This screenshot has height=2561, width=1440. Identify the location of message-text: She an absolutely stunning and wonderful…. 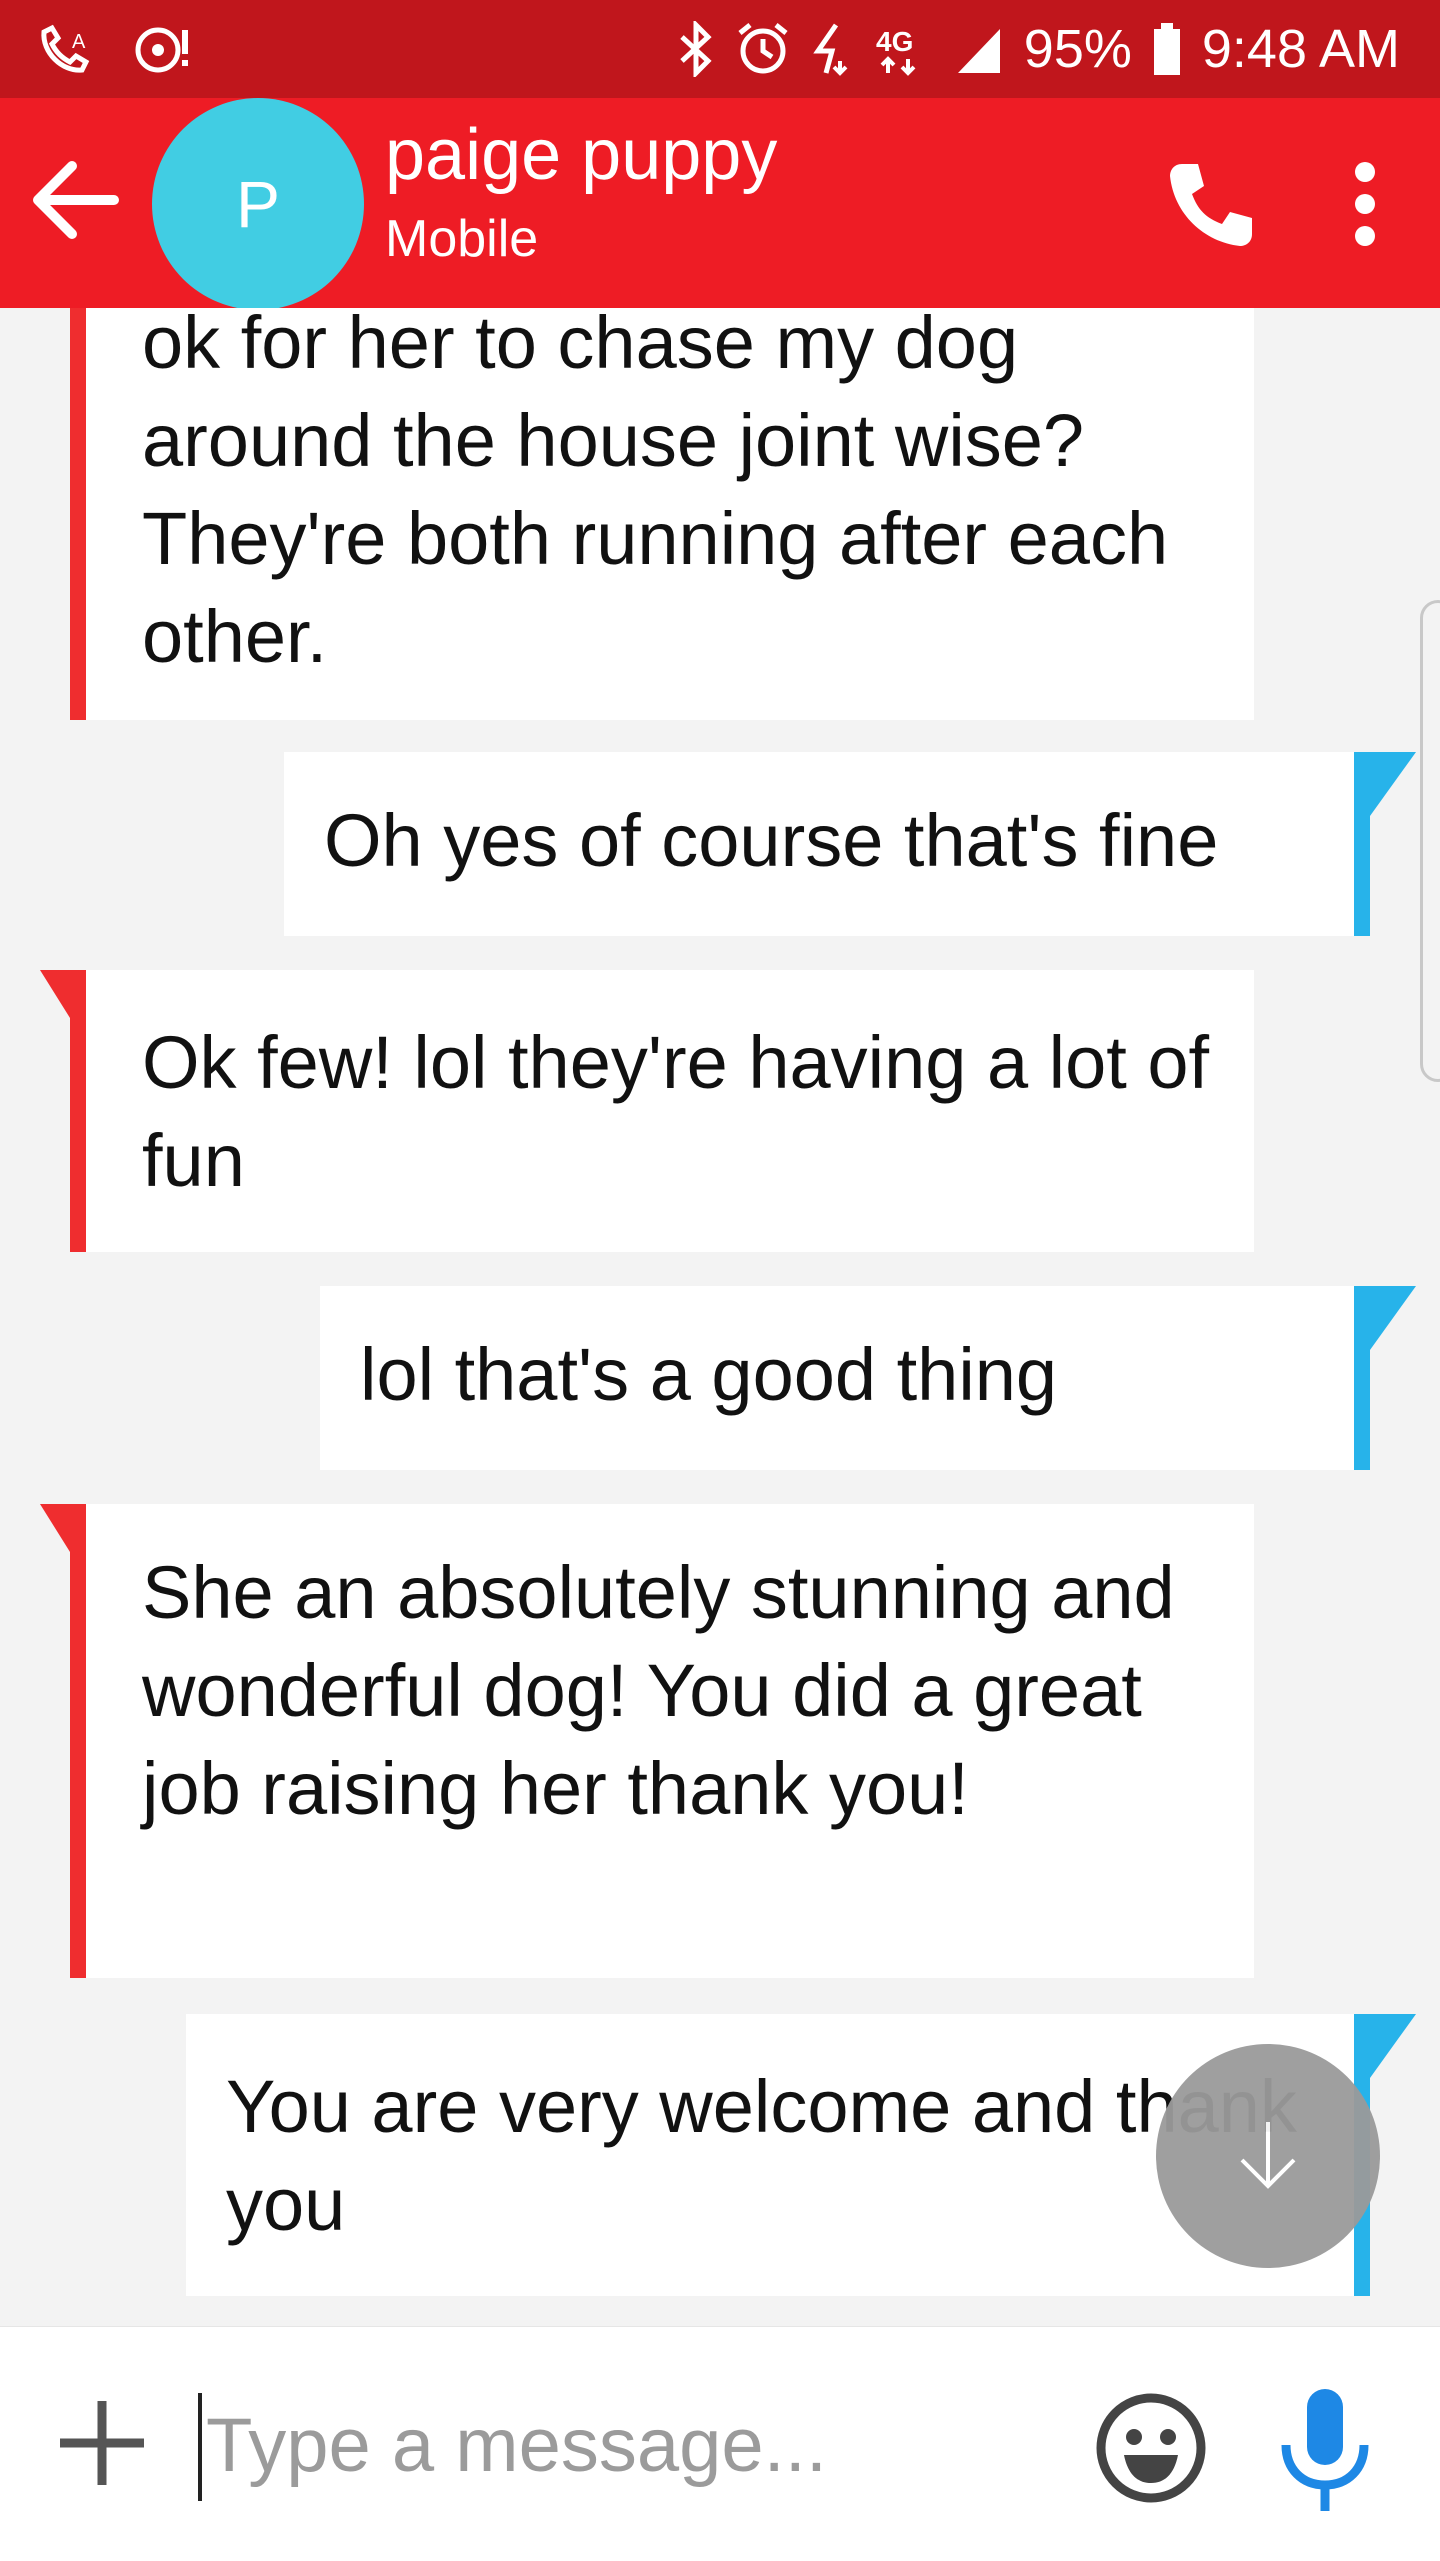
(658, 1690).